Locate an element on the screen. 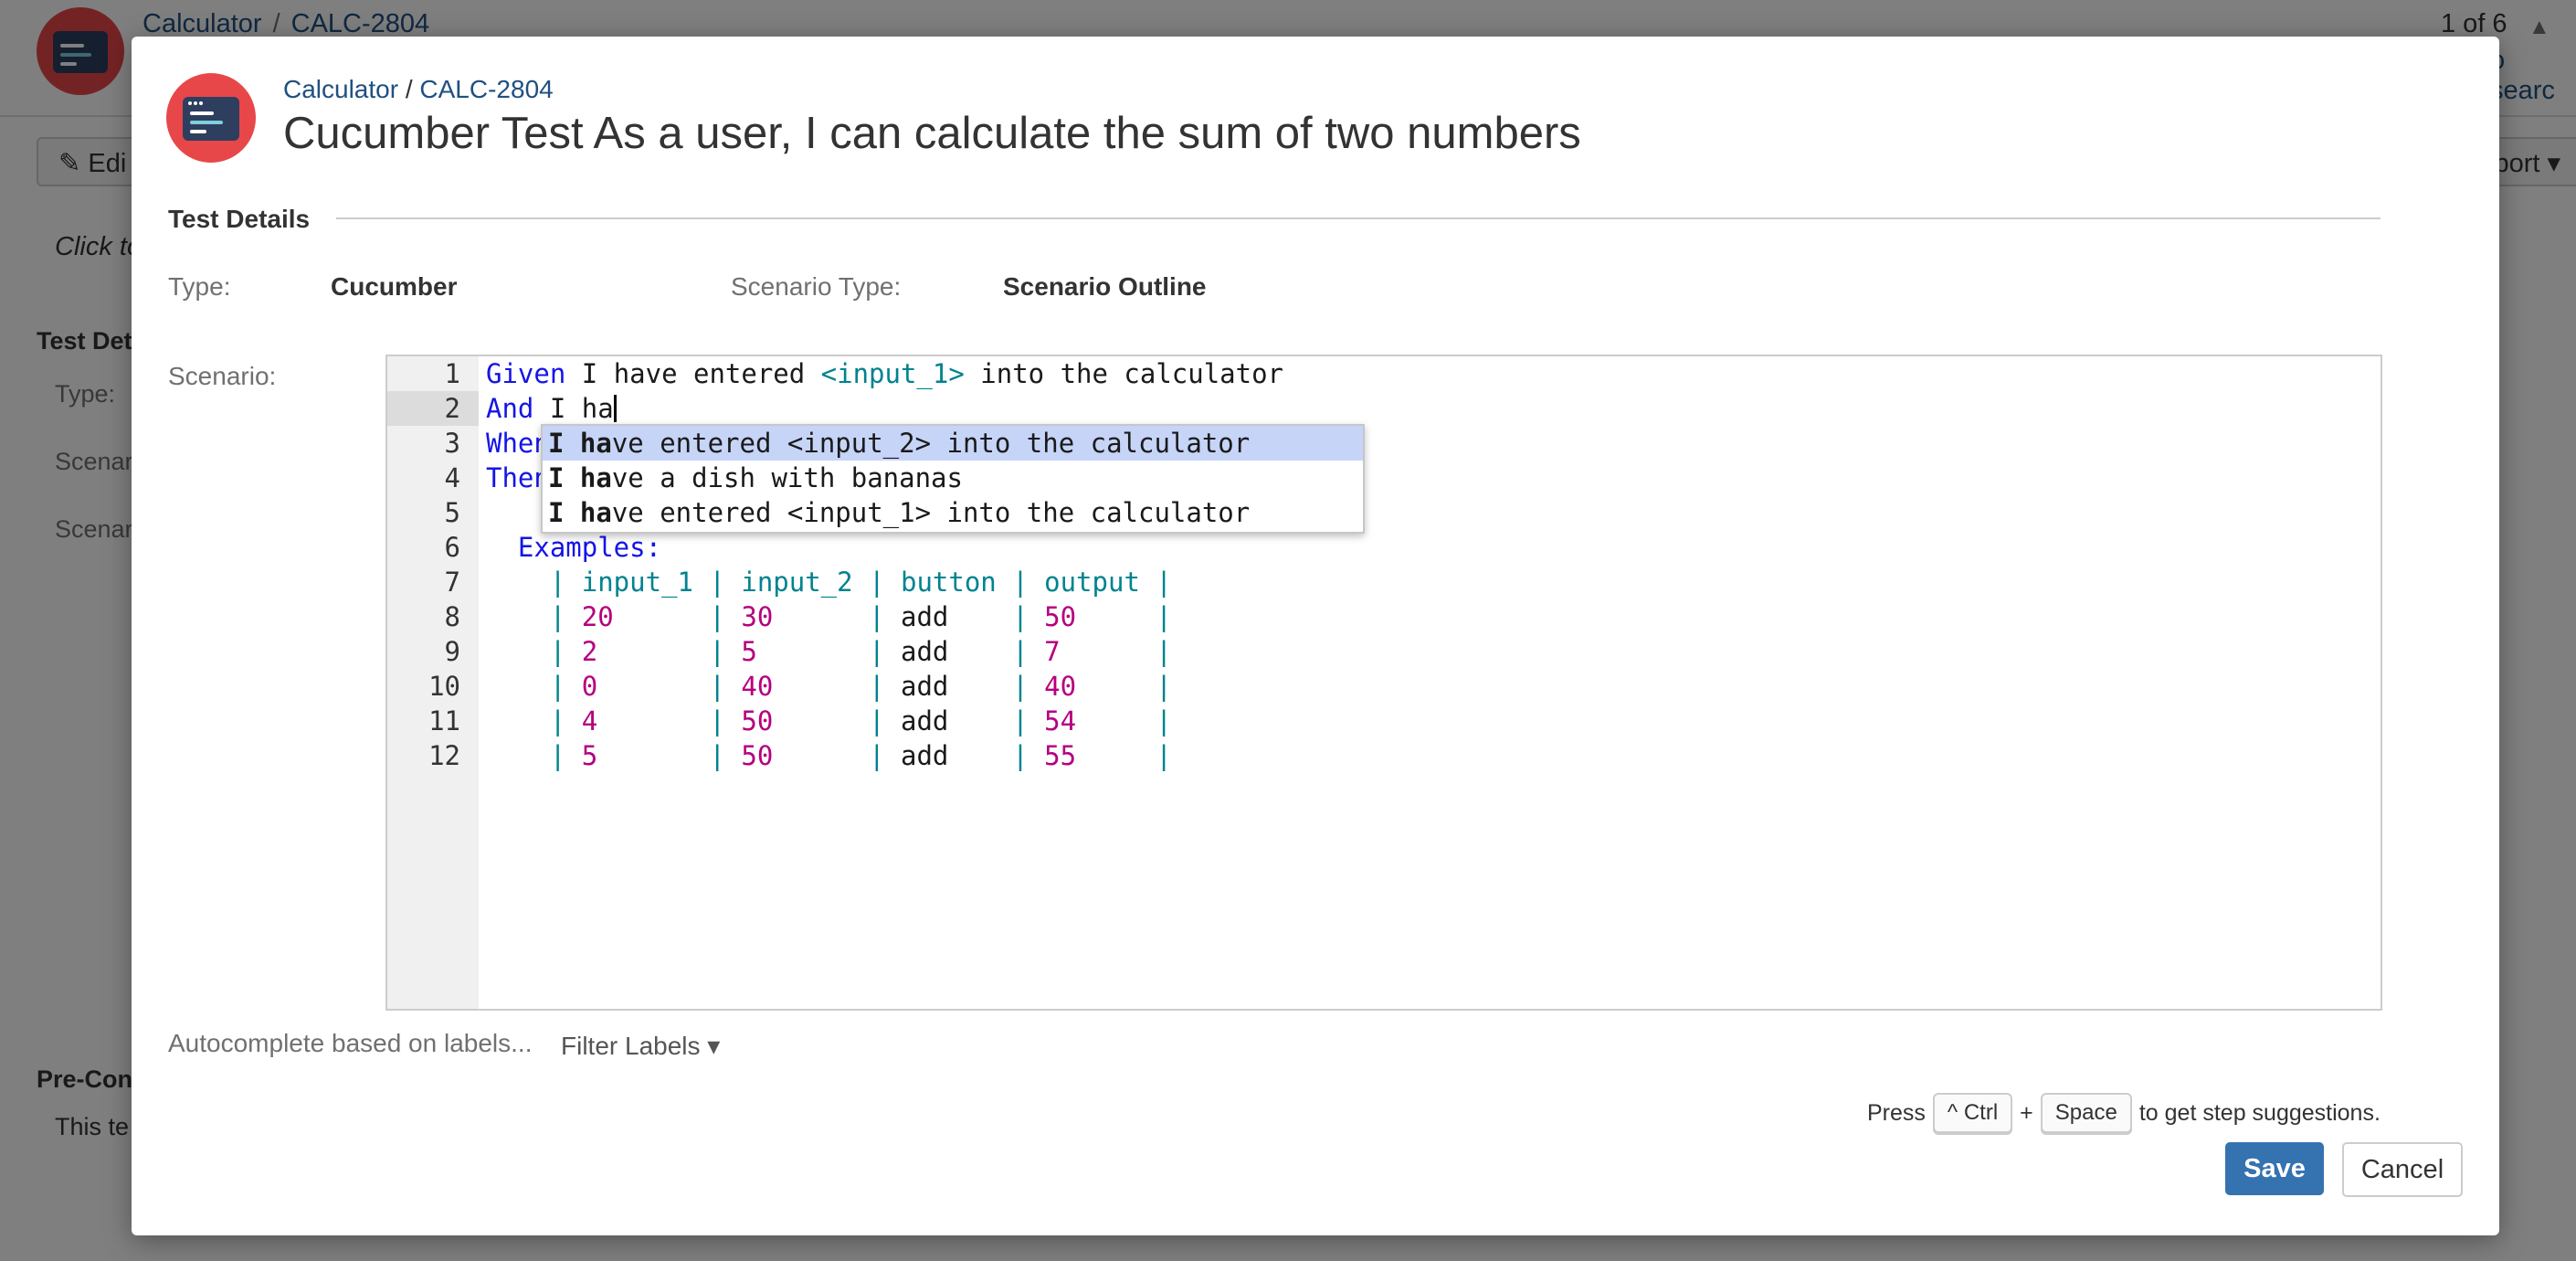 This screenshot has width=2576, height=1261. code-line-active: And I ha is located at coordinates (551, 409).